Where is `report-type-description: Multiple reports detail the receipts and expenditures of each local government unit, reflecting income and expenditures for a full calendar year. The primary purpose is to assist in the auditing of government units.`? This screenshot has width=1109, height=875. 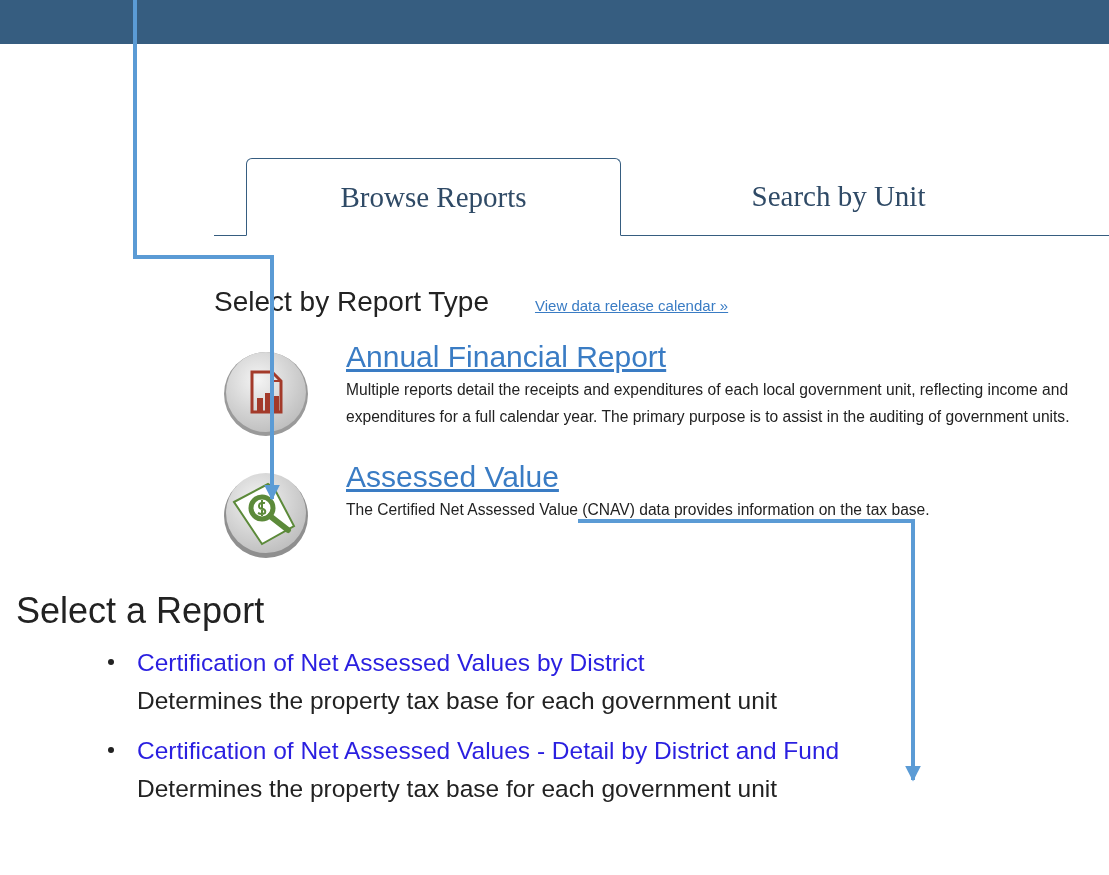 report-type-description: Multiple reports detail the receipts and expenditures of each local government unit, reflecting income and expenditures for a full calendar year. The primary purpose is to assist in the auditing of government units. is located at coordinates (708, 403).